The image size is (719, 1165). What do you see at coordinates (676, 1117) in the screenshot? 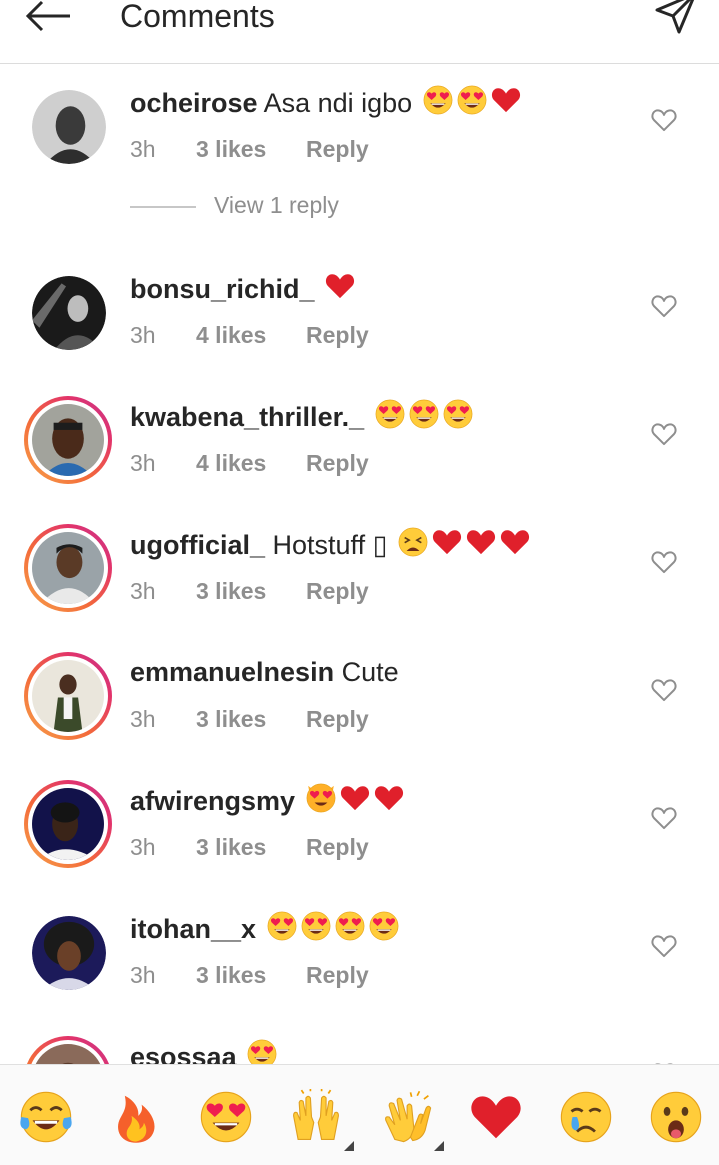
I see `astonished-face-icon` at bounding box center [676, 1117].